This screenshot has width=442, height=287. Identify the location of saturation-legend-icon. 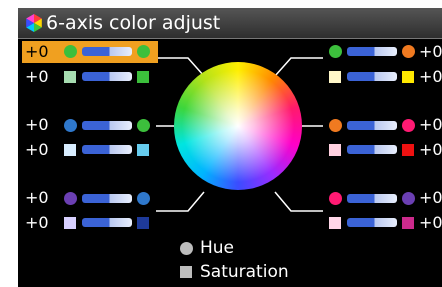
(186, 272).